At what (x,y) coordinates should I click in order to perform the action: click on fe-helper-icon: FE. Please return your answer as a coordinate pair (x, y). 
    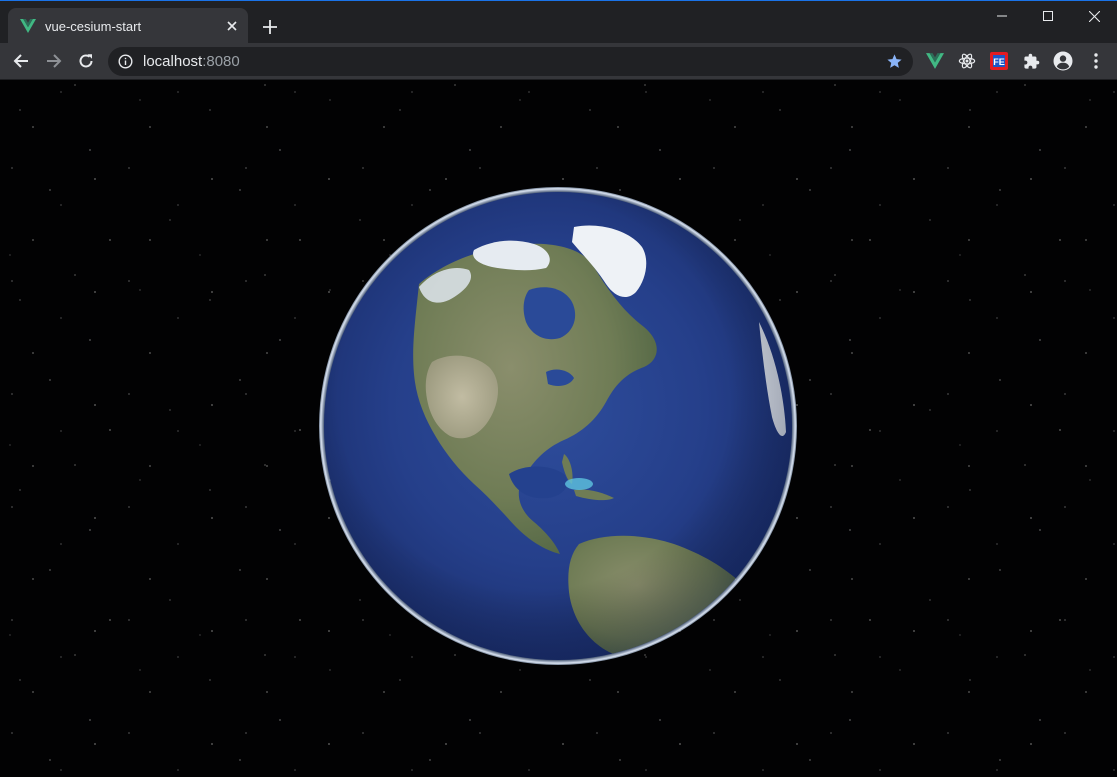
    Looking at the image, I should click on (999, 61).